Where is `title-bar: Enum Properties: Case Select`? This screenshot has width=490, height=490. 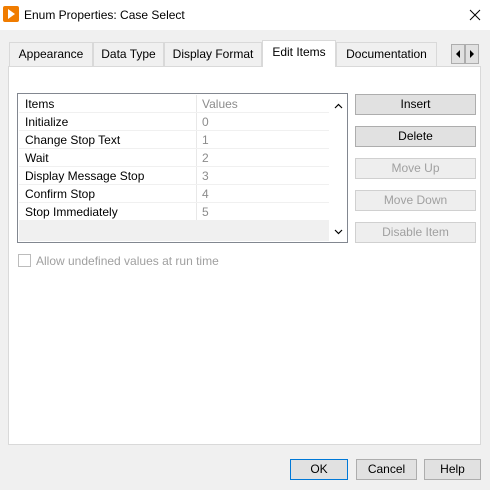
title-bar: Enum Properties: Case Select is located at coordinates (245, 15).